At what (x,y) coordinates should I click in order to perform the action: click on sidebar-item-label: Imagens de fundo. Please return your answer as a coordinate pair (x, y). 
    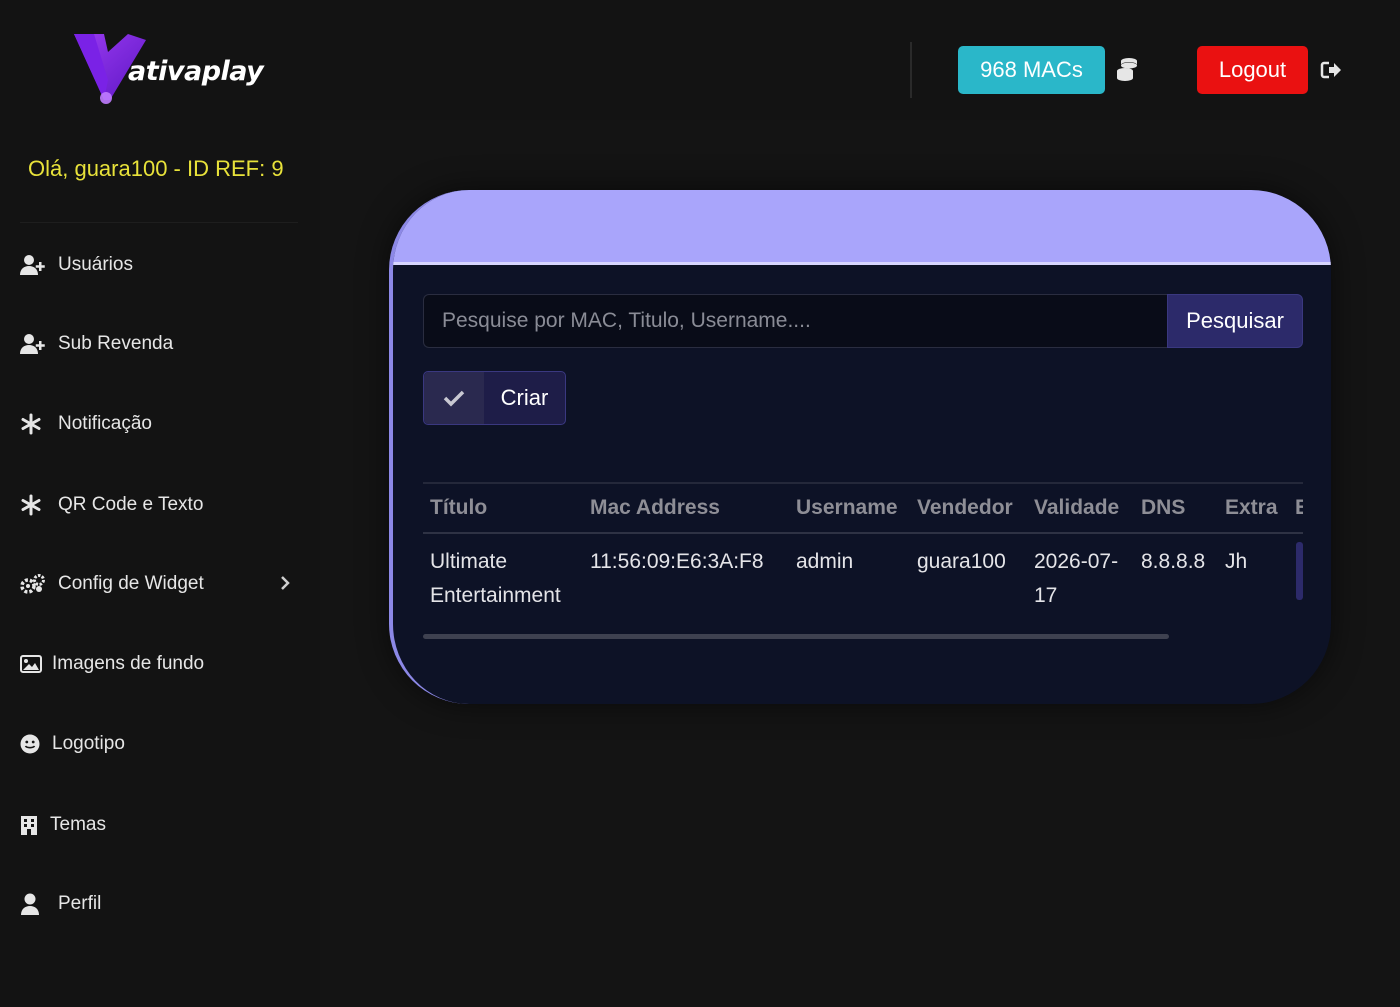
    Looking at the image, I should click on (128, 663).